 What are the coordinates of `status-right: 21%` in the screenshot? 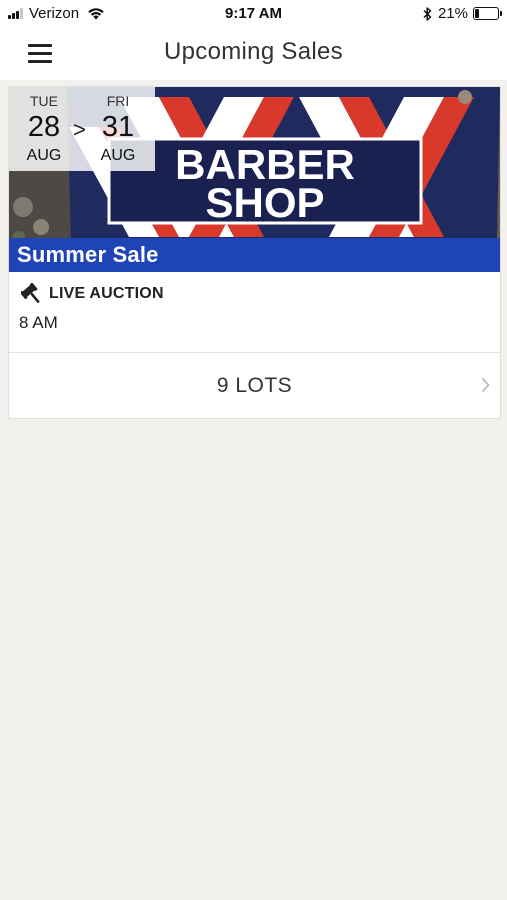 It's located at (462, 13).